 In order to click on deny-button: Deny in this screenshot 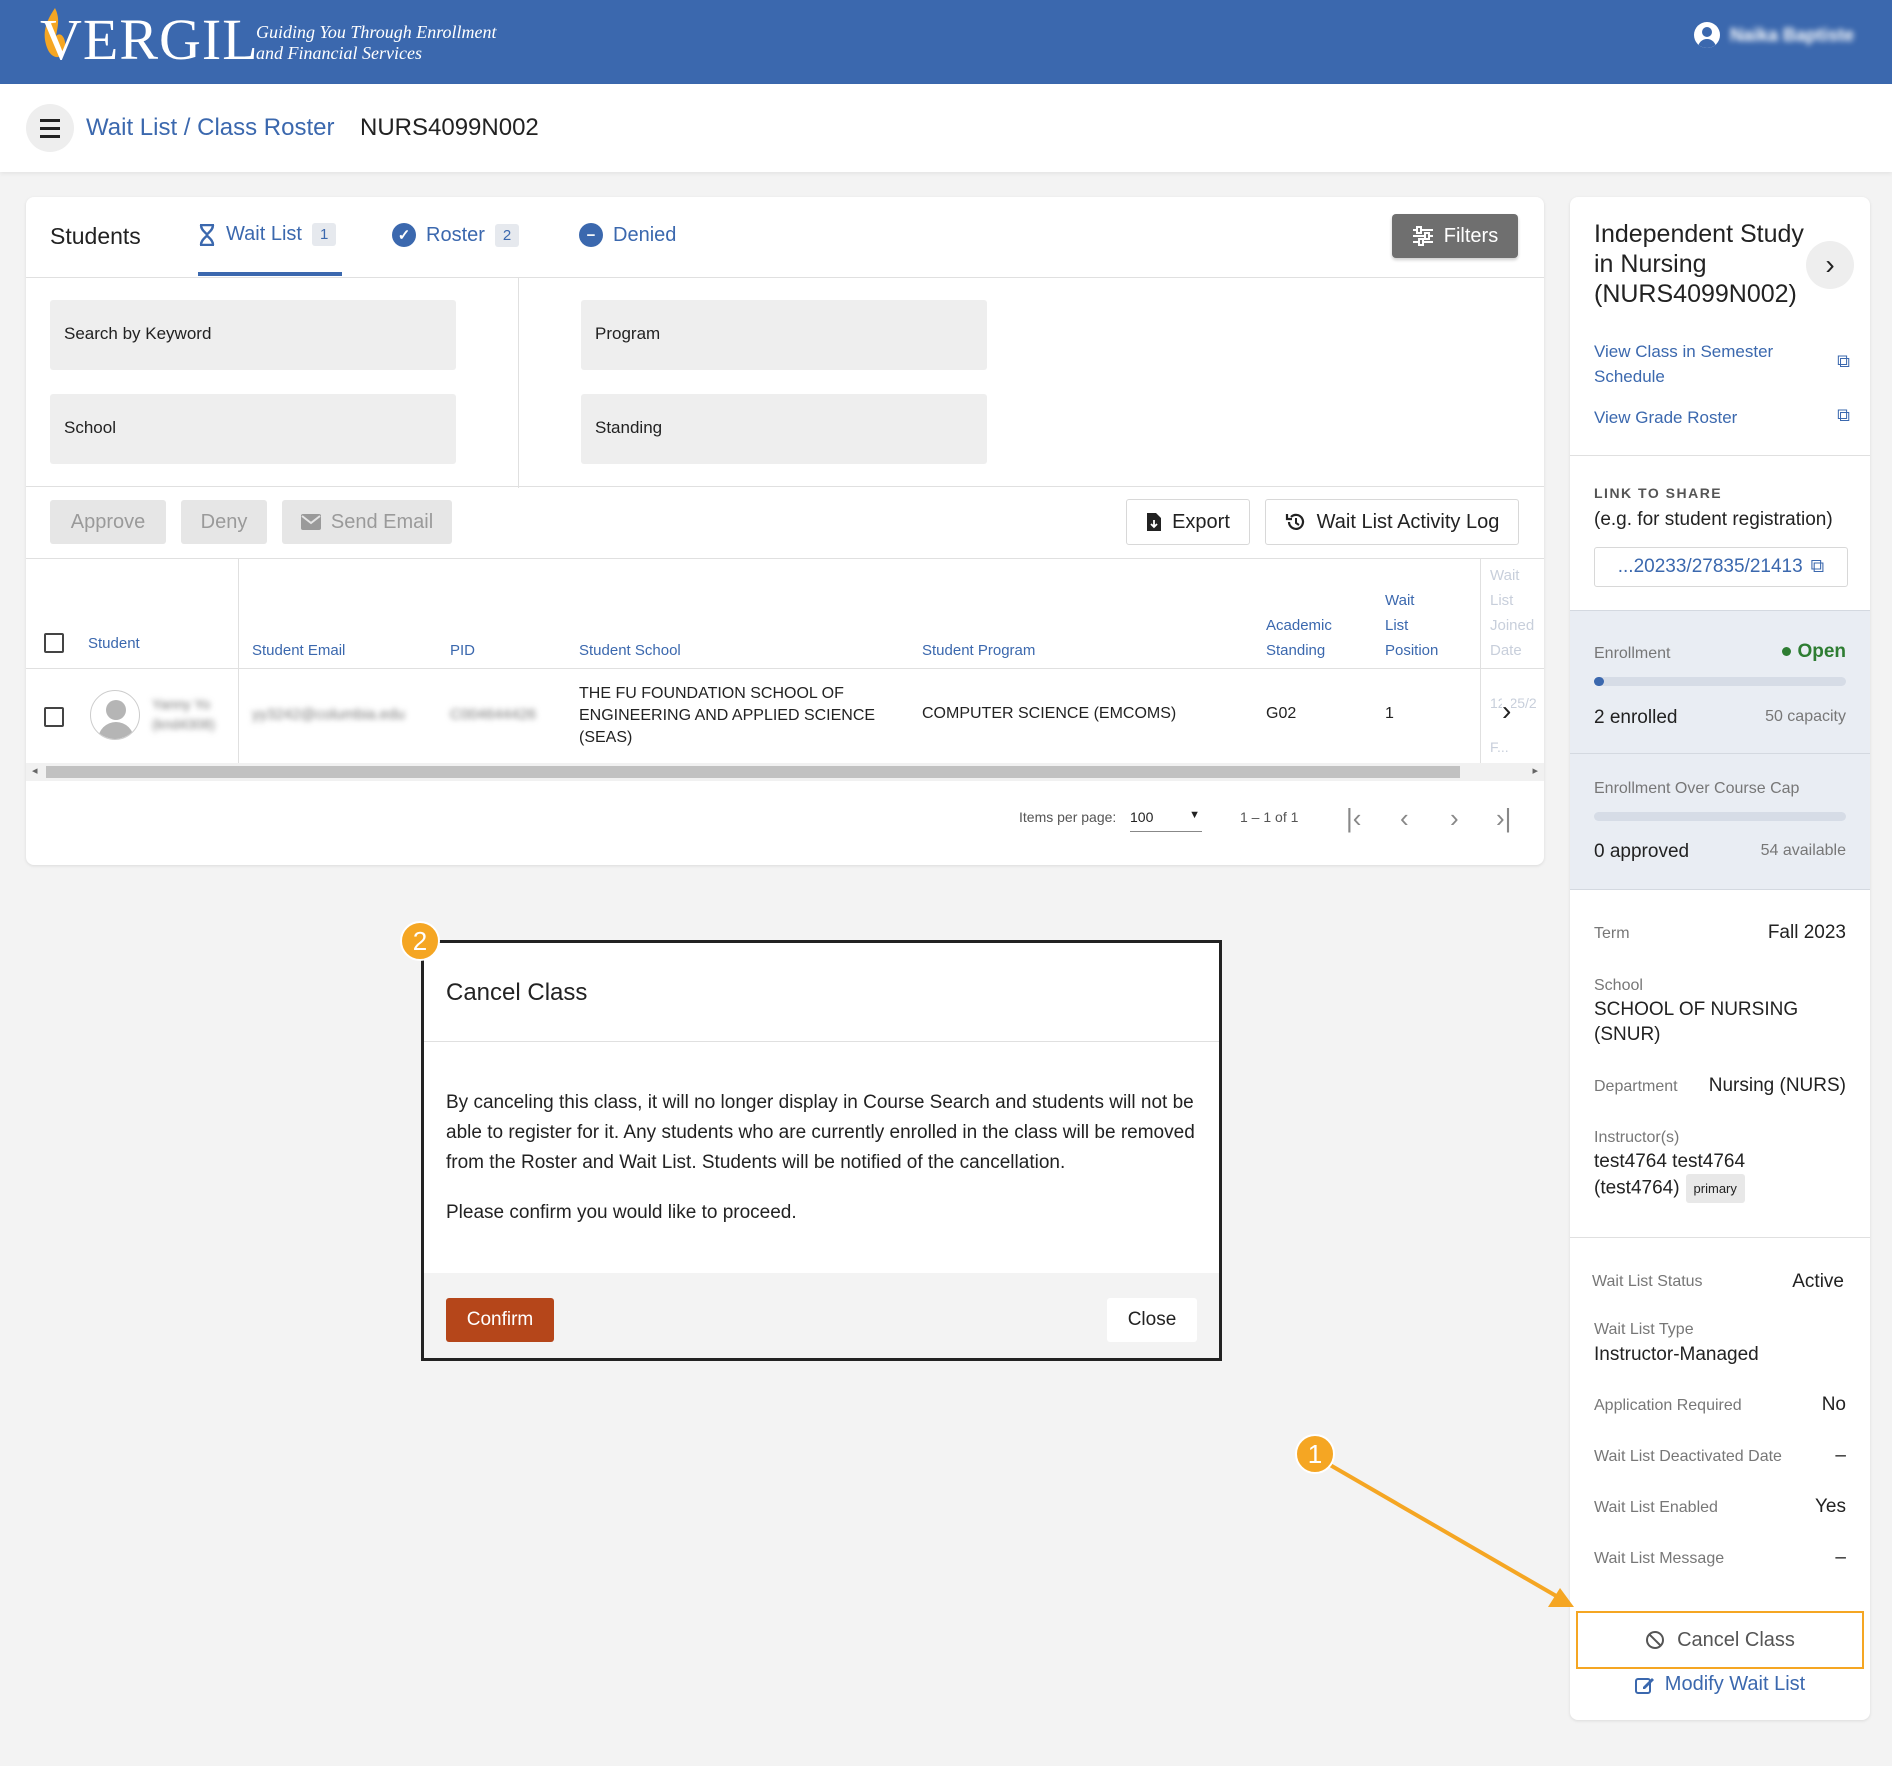, I will do `click(224, 522)`.